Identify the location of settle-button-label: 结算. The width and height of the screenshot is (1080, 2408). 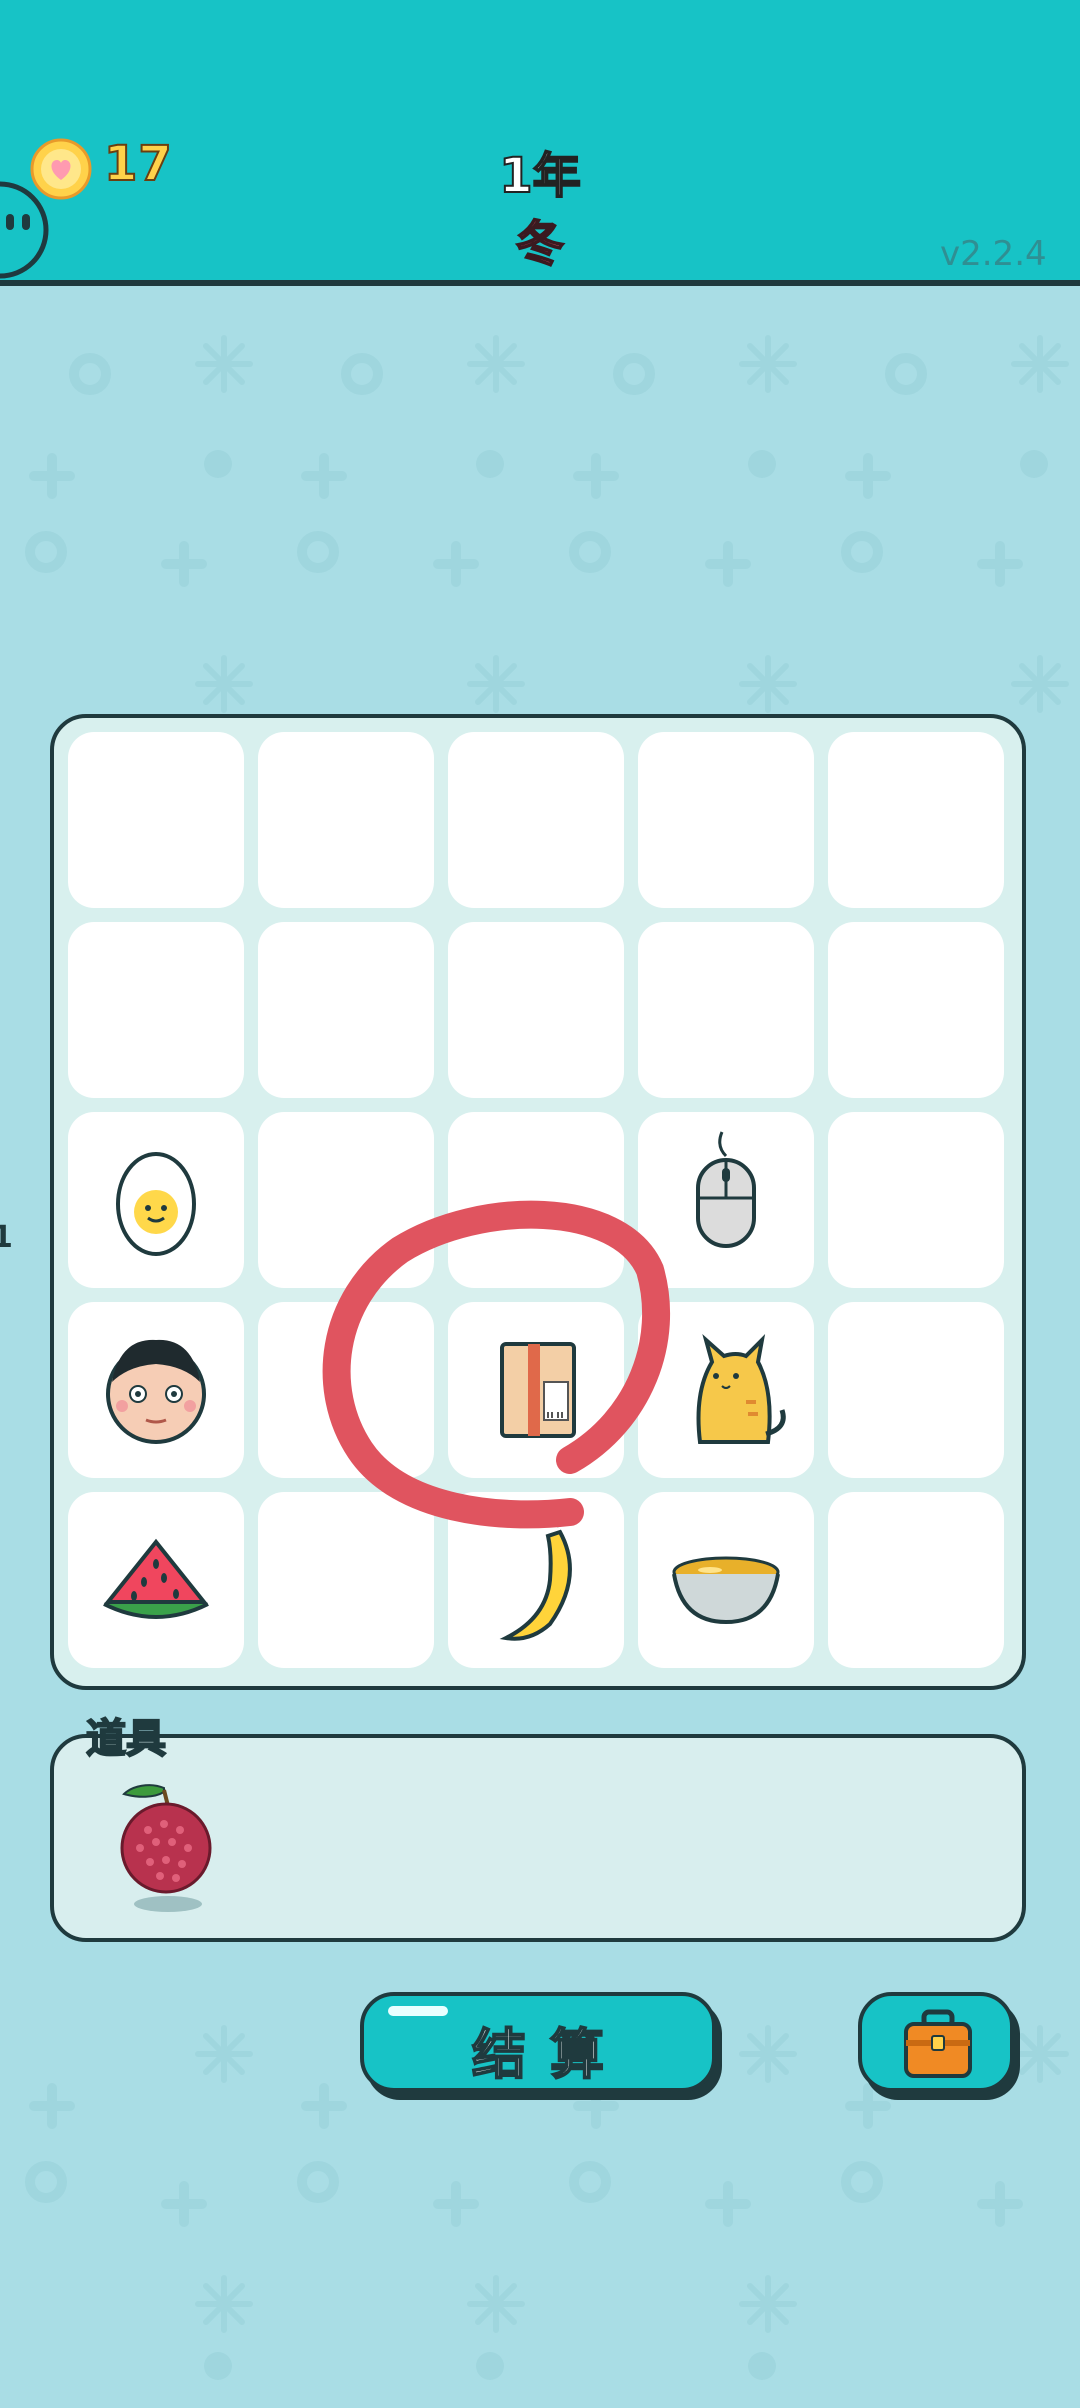
(549, 2054).